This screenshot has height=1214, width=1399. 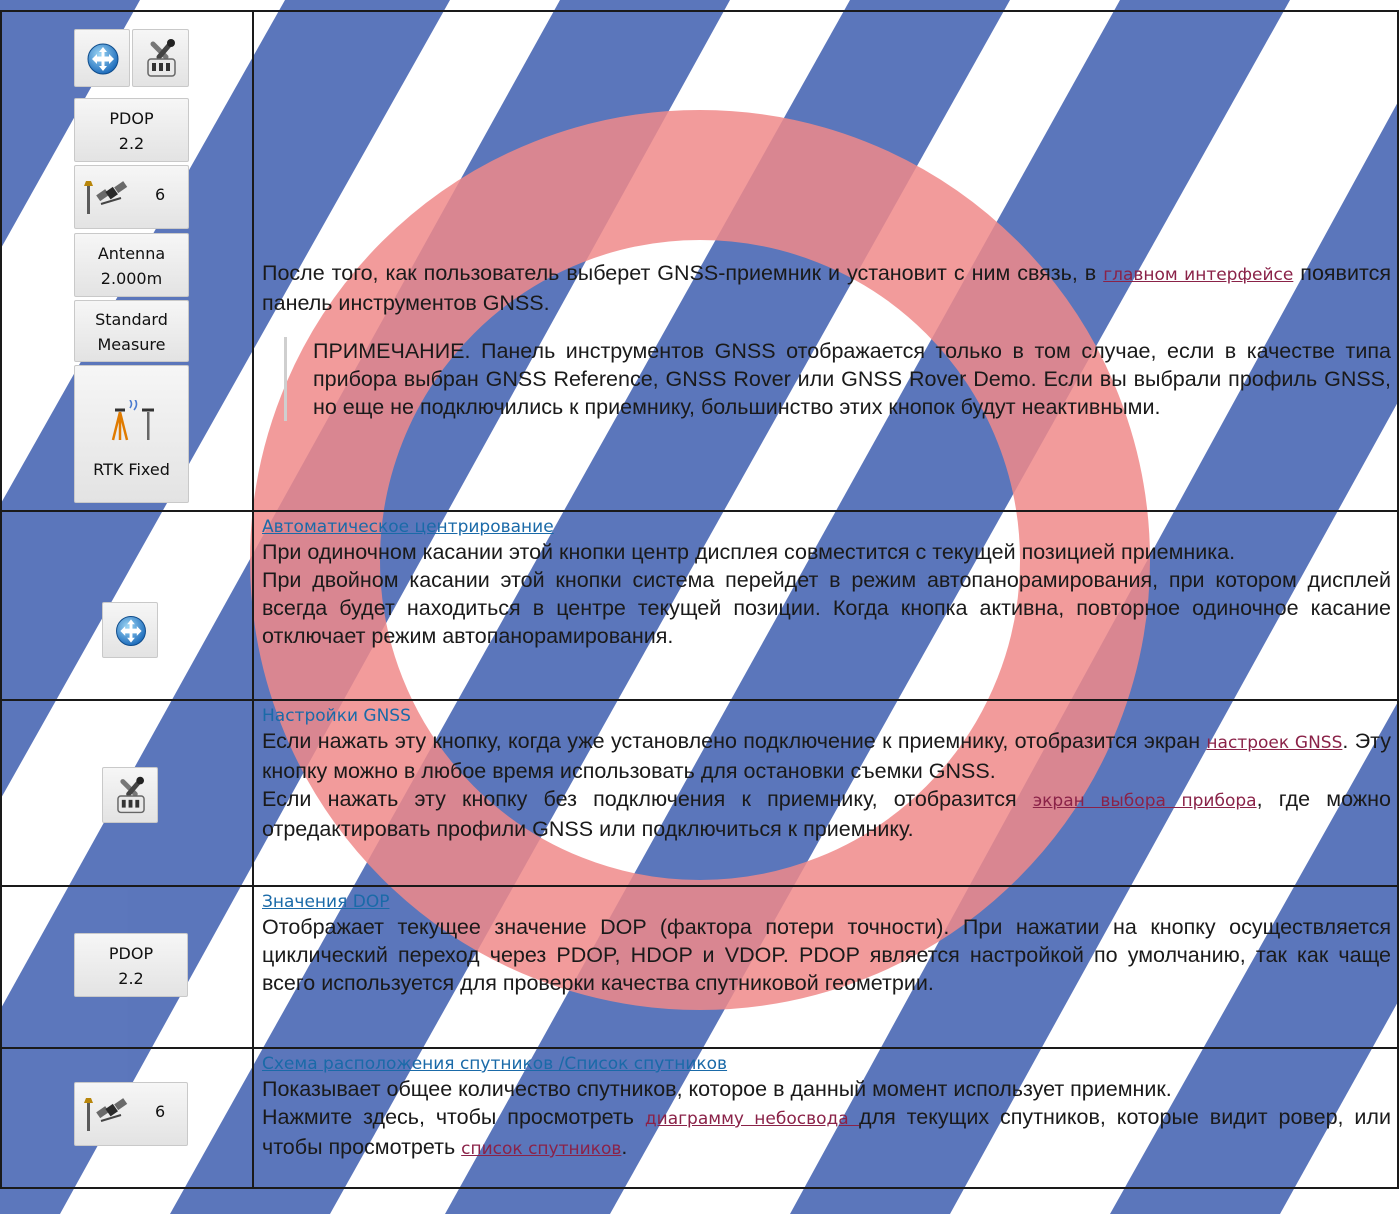 I want to click on sats-p2-before: Нажмите здесь, чтобы просмотреть, so click(x=453, y=1117).